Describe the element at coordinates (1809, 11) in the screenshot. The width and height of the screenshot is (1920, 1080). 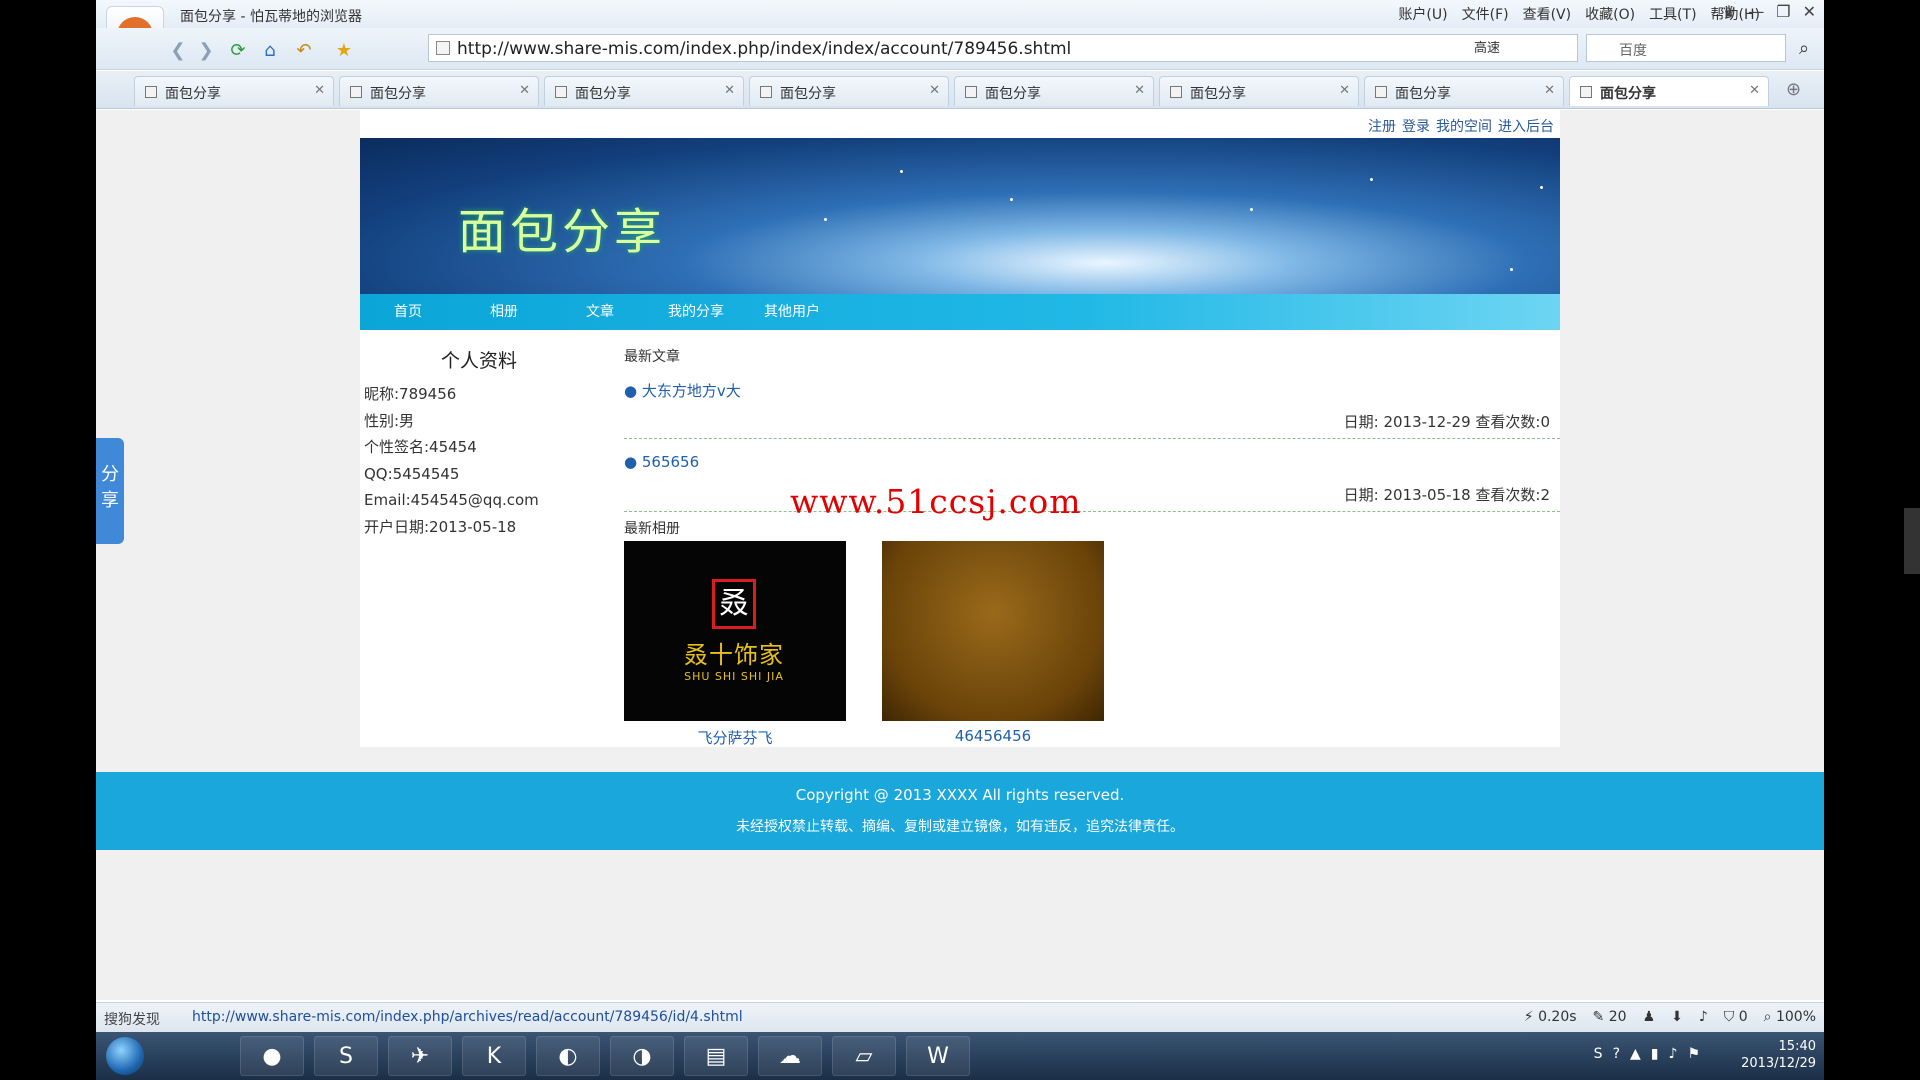
I see `close-icon: ✕` at that location.